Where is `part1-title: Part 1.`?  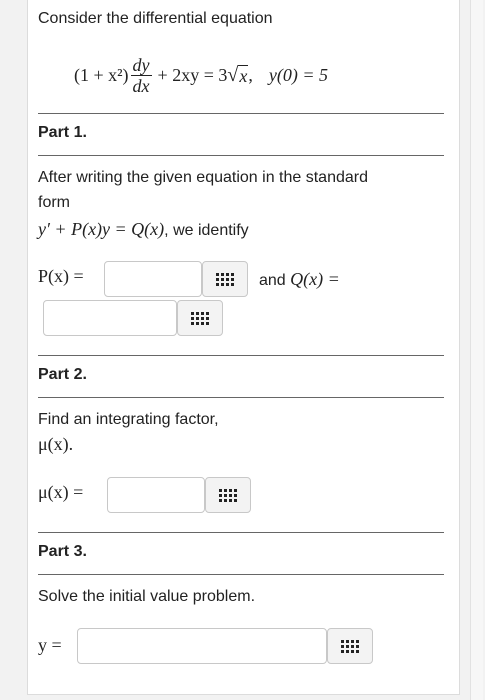
part1-title: Part 1. is located at coordinates (62, 132).